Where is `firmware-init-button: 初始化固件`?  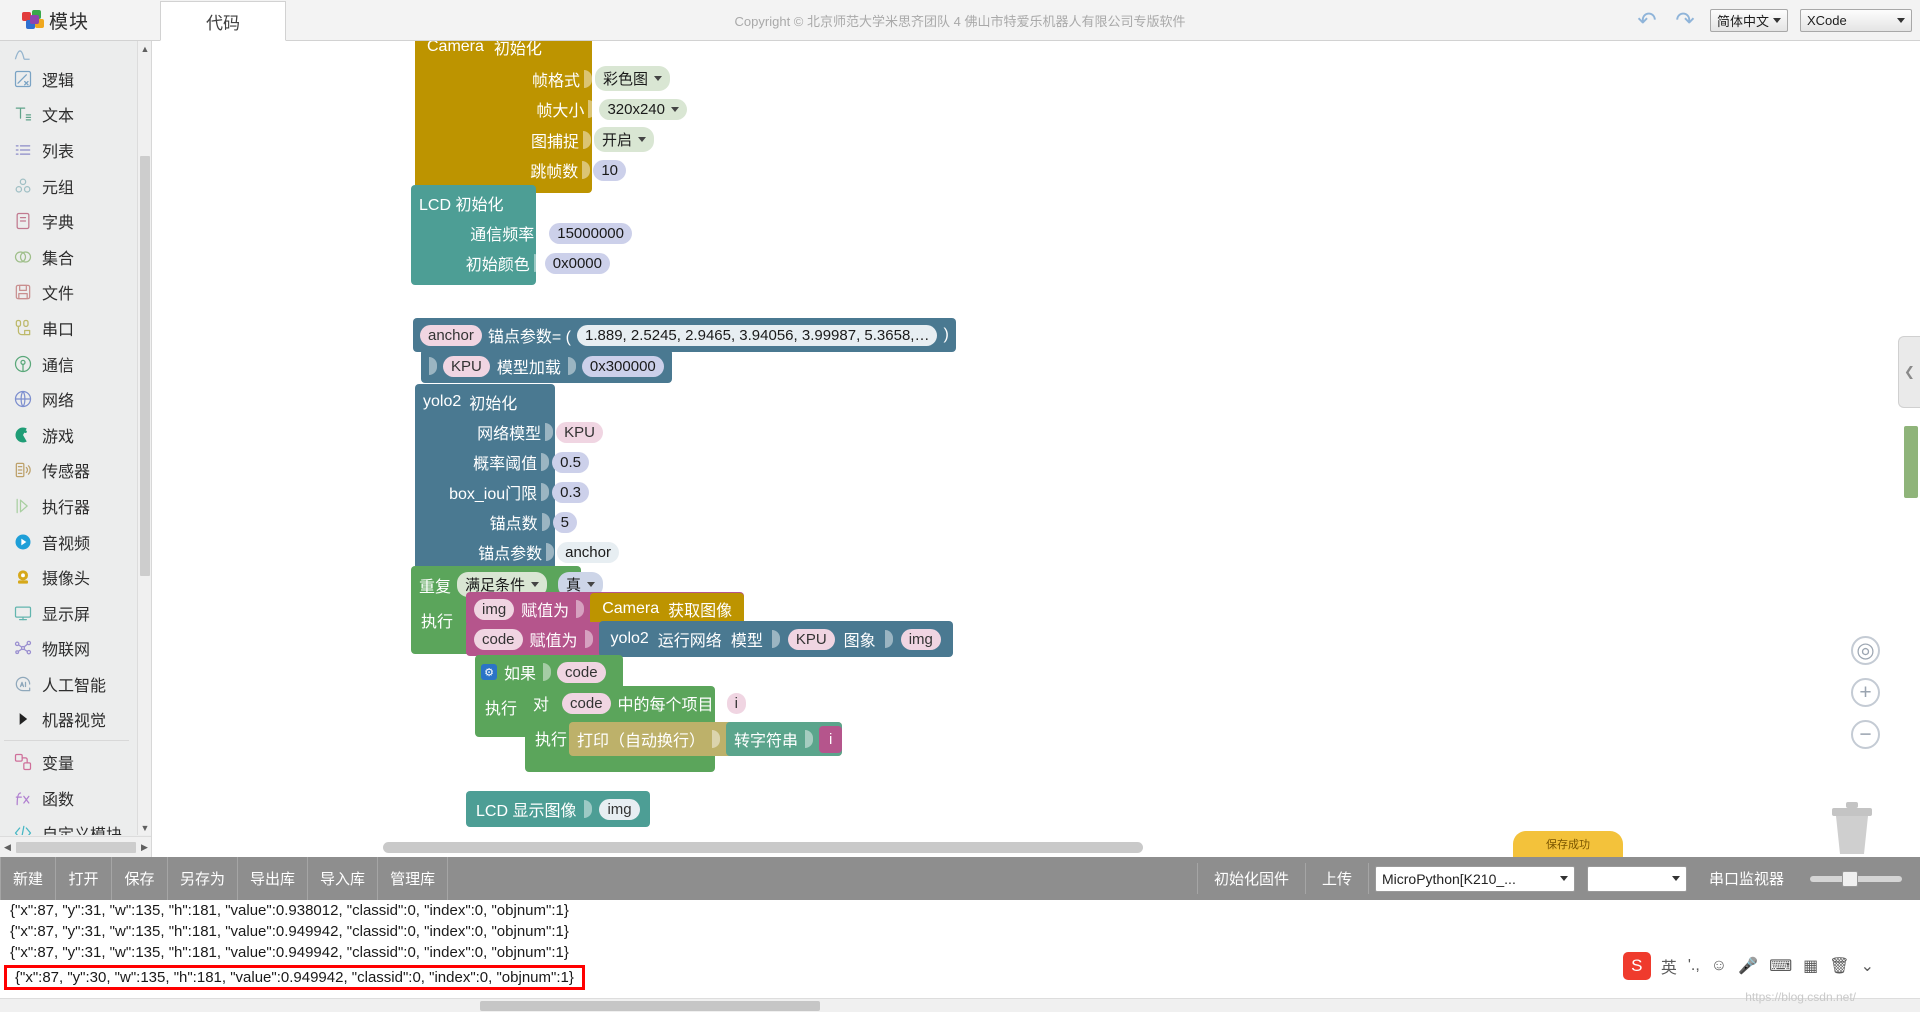 firmware-init-button: 初始化固件 is located at coordinates (1251, 878).